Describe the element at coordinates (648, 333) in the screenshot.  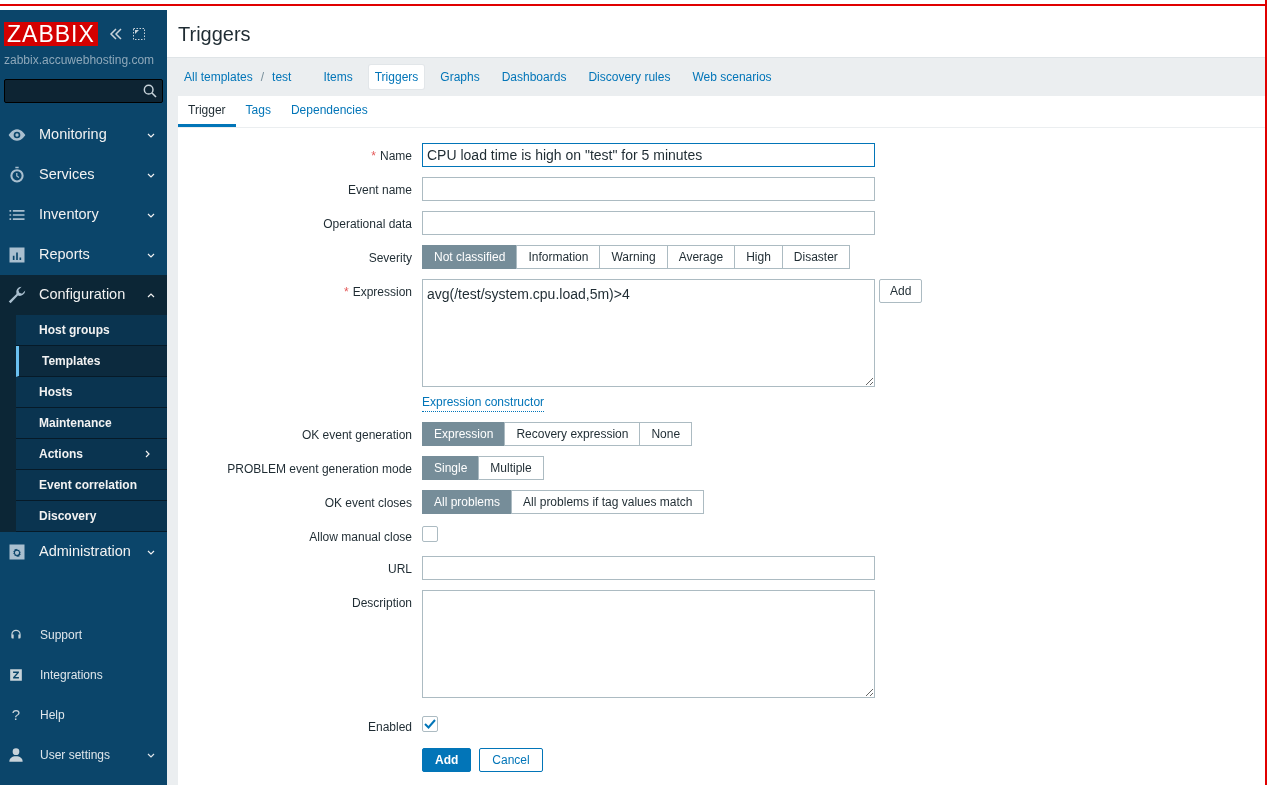
I see `expression-field: avg(/test/system.cpu.load,5m)>4` at that location.